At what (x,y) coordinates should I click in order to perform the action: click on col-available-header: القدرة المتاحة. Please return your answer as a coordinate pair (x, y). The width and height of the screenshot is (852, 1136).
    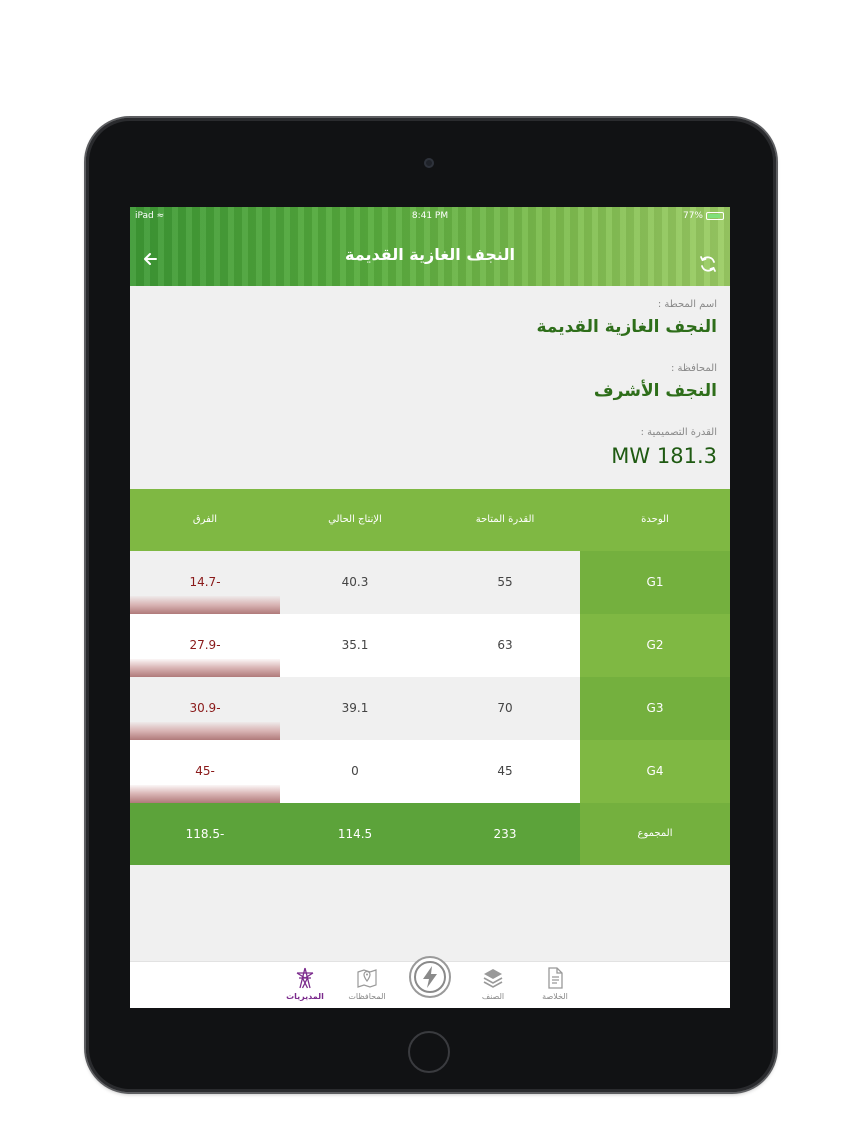
    Looking at the image, I should click on (505, 519).